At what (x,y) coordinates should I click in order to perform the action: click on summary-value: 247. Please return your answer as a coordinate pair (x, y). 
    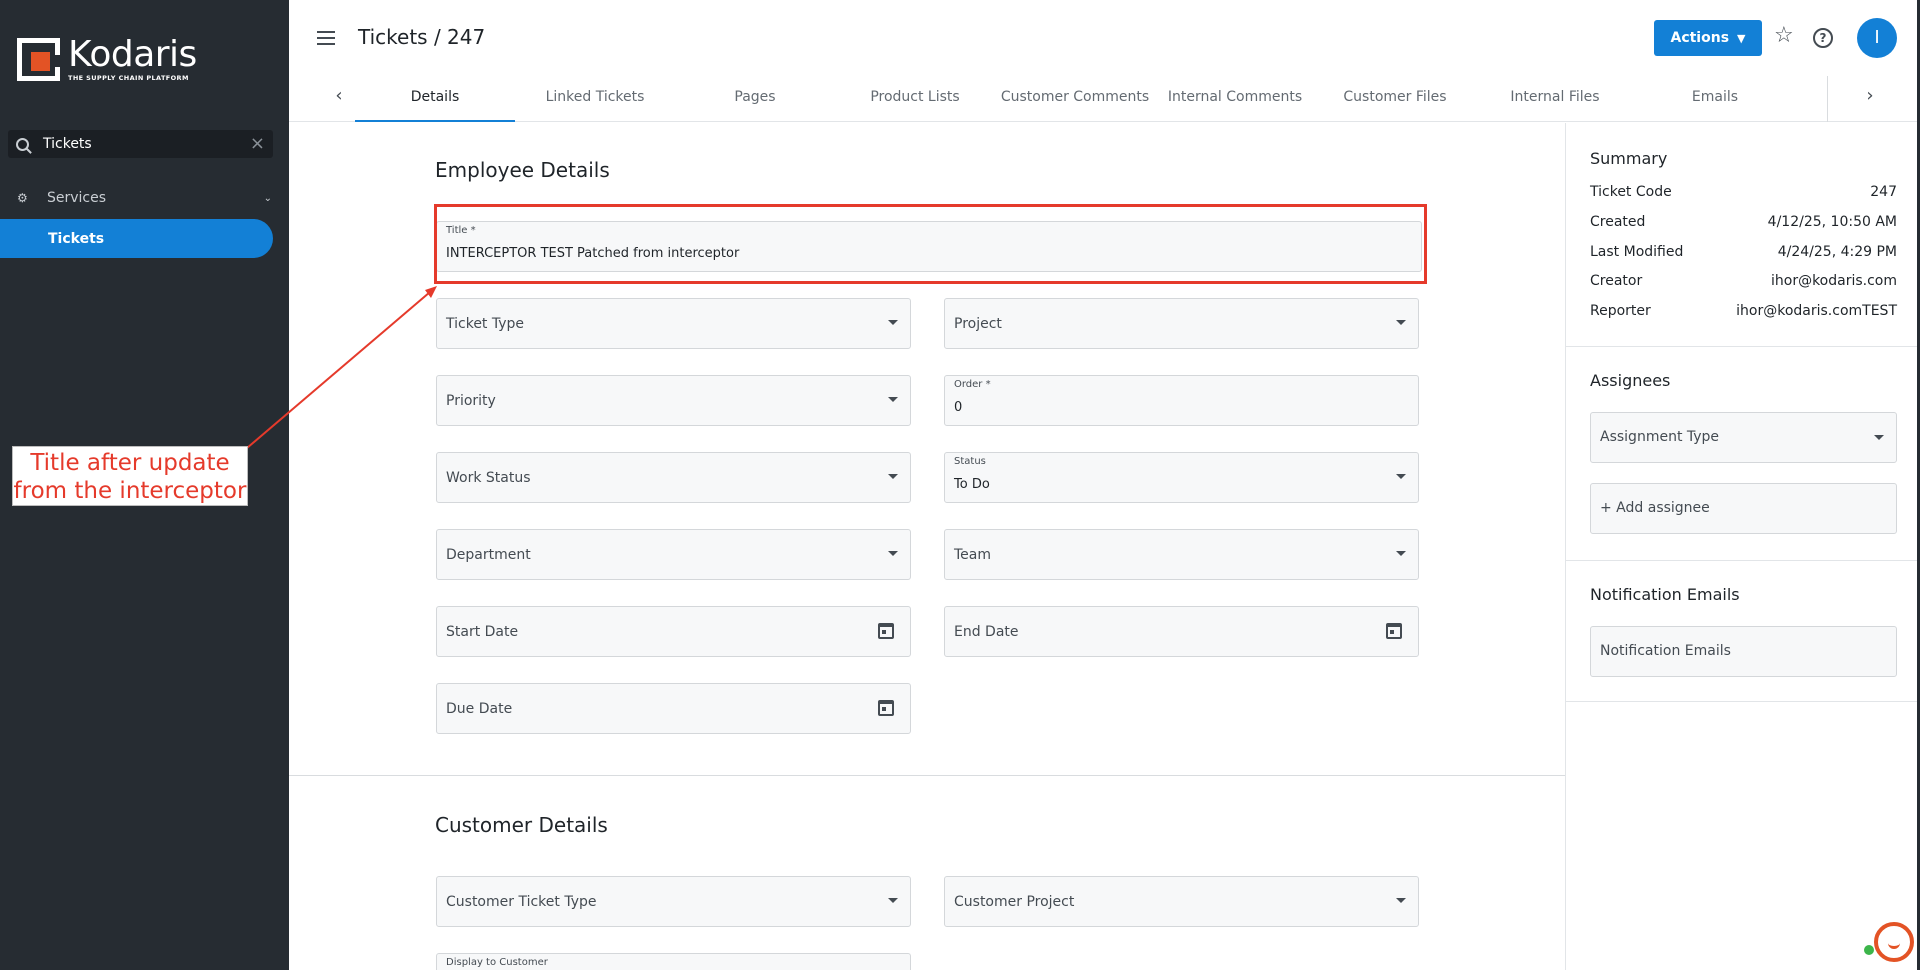
    Looking at the image, I should click on (1883, 192).